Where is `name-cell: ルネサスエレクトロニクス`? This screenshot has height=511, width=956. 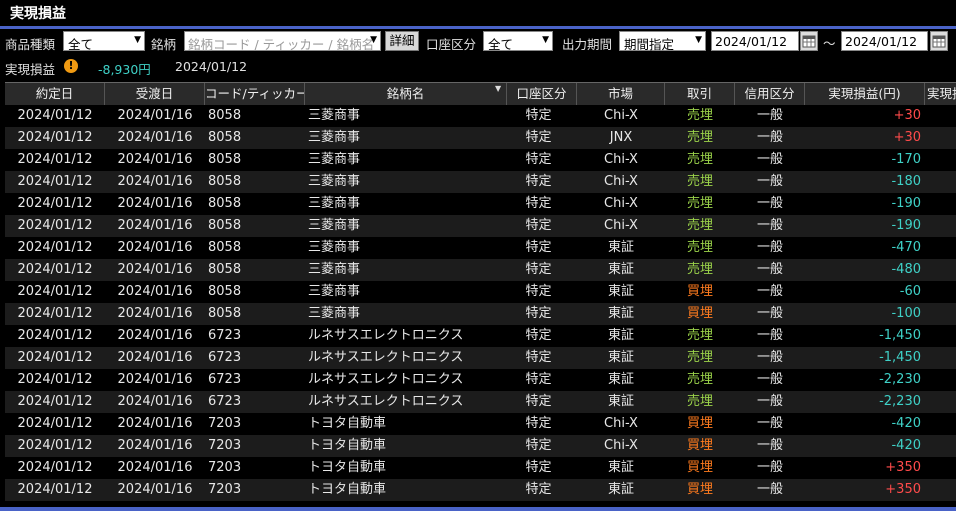
name-cell: ルネサスエレクトロニクス is located at coordinates (386, 379).